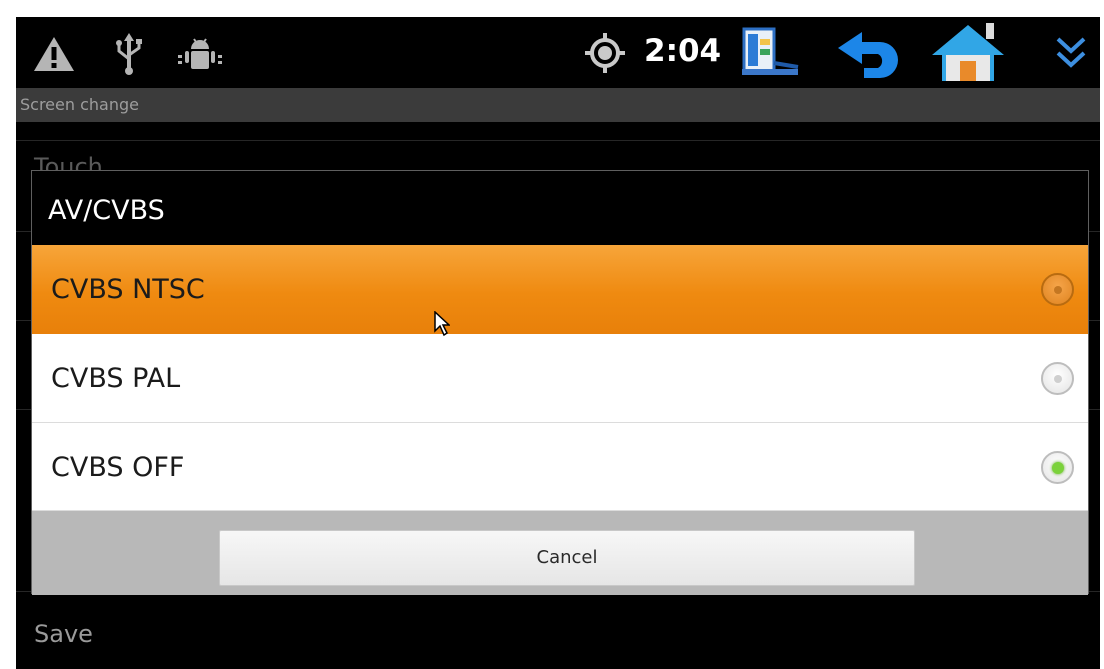  Describe the element at coordinates (63, 634) in the screenshot. I see `save-item: Save` at that location.